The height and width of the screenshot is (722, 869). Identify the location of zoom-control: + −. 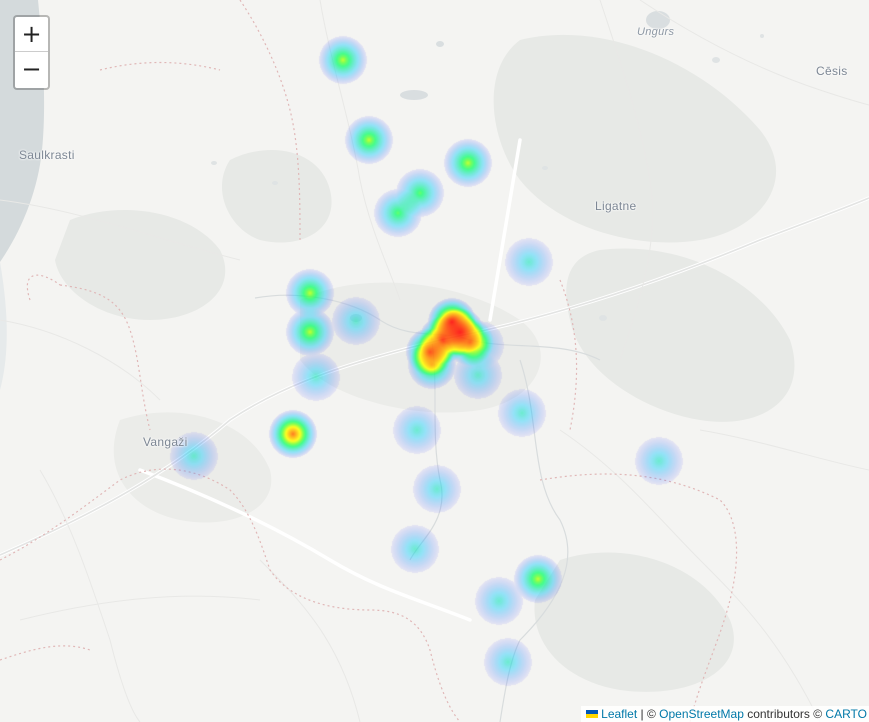
(31, 52).